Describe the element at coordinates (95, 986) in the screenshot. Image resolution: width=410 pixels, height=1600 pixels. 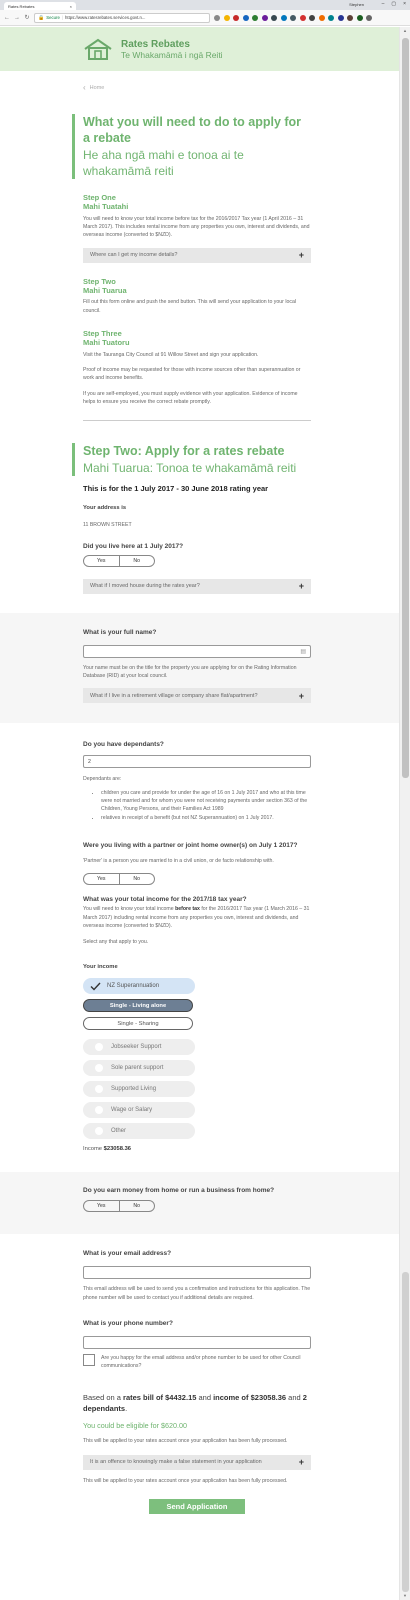
I see `check-icon` at that location.